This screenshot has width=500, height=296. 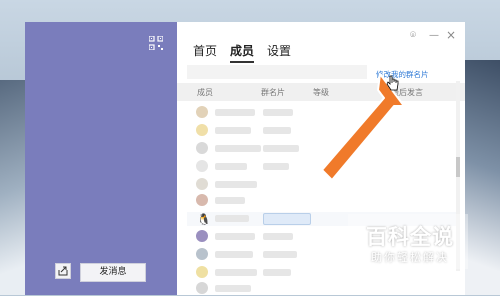 I want to click on scrollbar-thumb, so click(x=458, y=167).